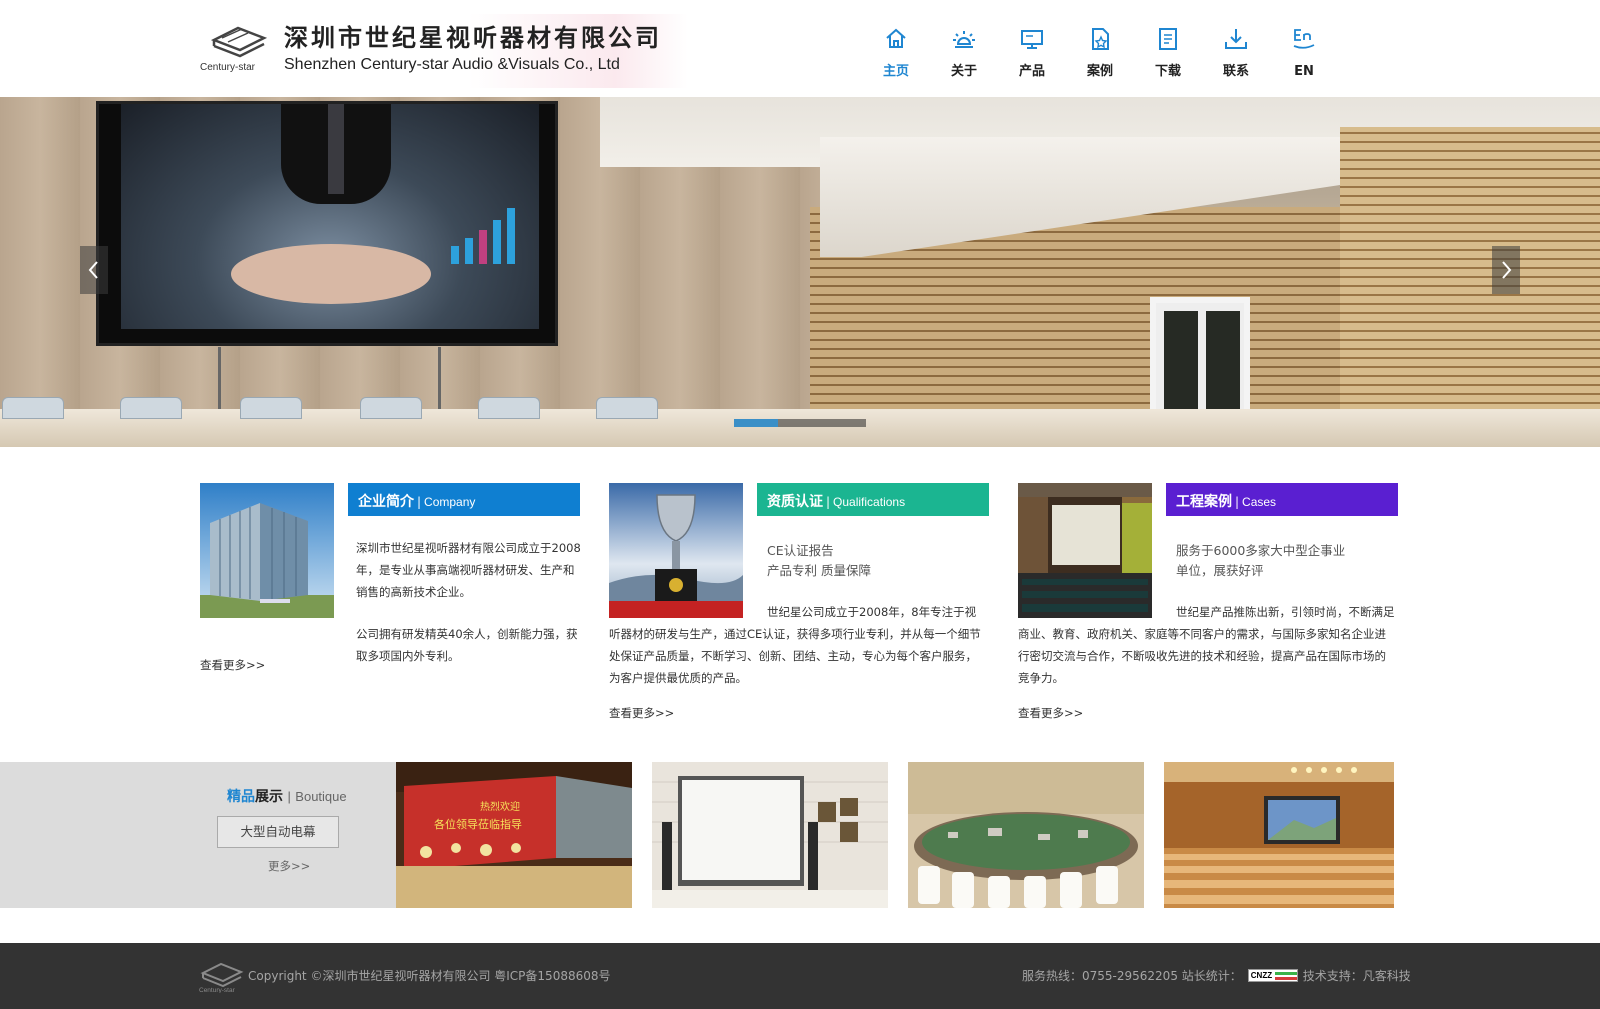 The height and width of the screenshot is (1009, 1600). I want to click on thumb-hall-image: 热烈欢迎 各位领导莅临指导, so click(514, 835).